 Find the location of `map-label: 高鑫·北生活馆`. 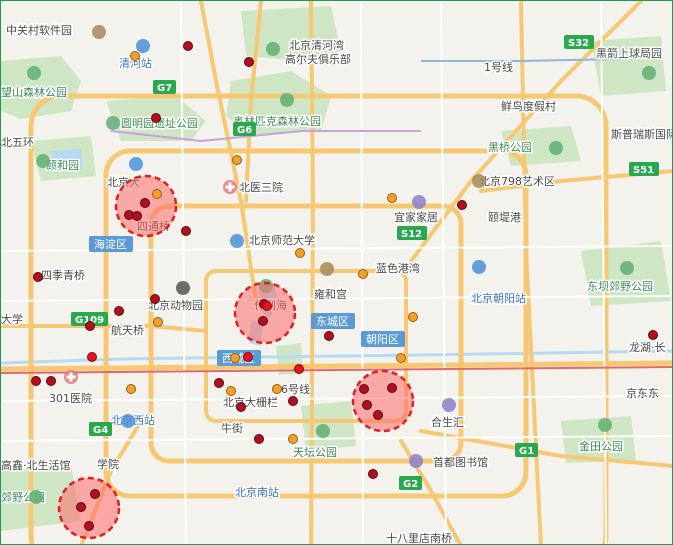

map-label: 高鑫·北生活馆 is located at coordinates (36, 465).